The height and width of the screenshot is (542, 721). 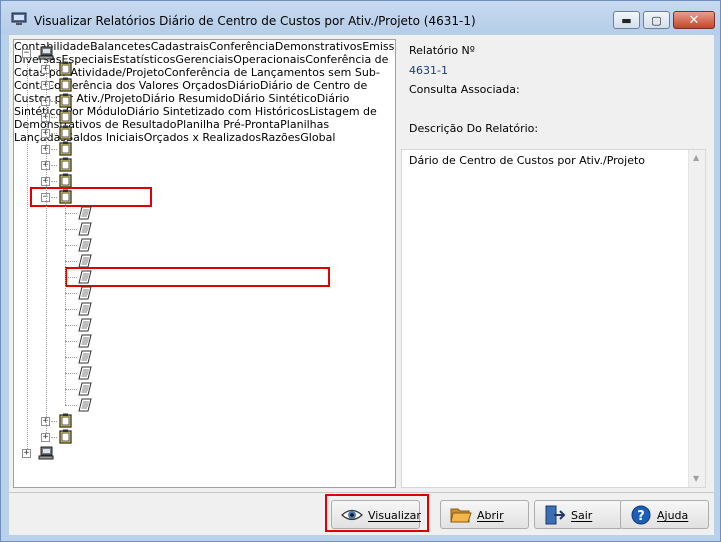 What do you see at coordinates (242, 46) in the screenshot?
I see `tree-folder-item: Conferência` at bounding box center [242, 46].